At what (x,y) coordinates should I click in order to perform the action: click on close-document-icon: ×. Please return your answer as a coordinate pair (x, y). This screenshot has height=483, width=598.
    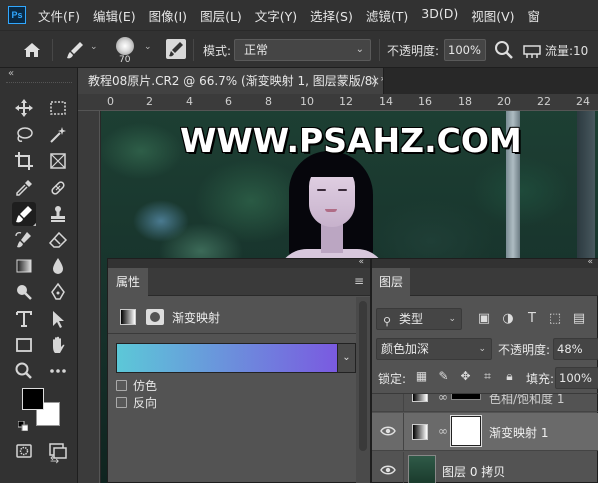
    Looking at the image, I should click on (375, 81).